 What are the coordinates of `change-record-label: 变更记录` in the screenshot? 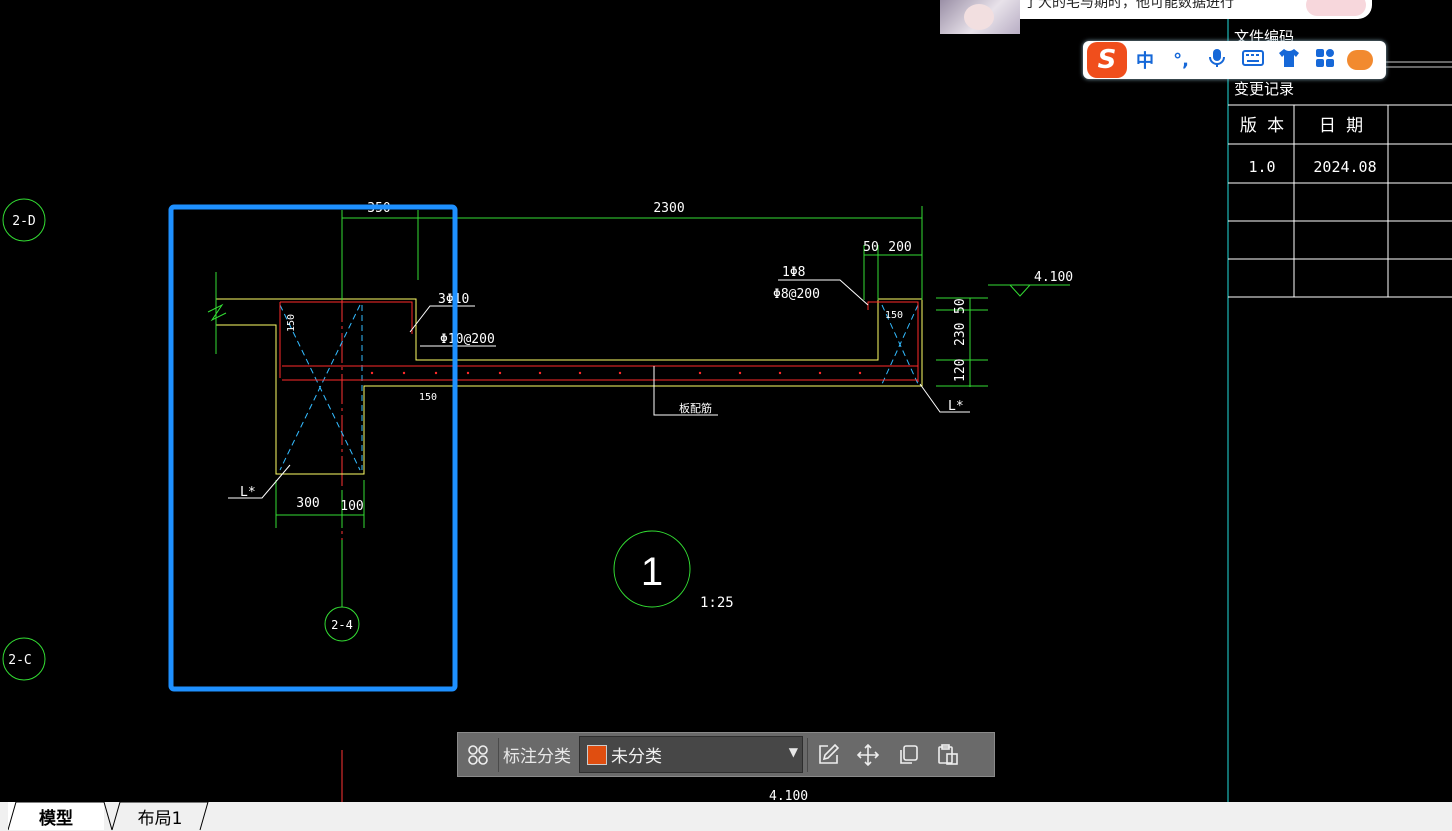 It's located at (1264, 89).